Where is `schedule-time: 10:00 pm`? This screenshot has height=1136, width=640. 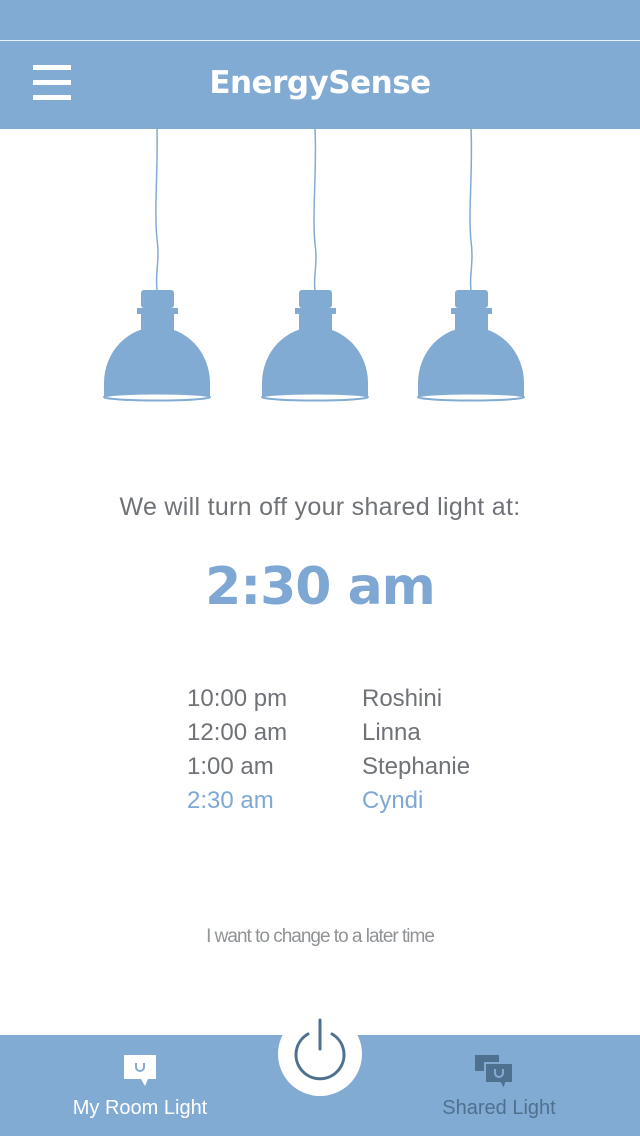
schedule-time: 10:00 pm is located at coordinates (237, 698).